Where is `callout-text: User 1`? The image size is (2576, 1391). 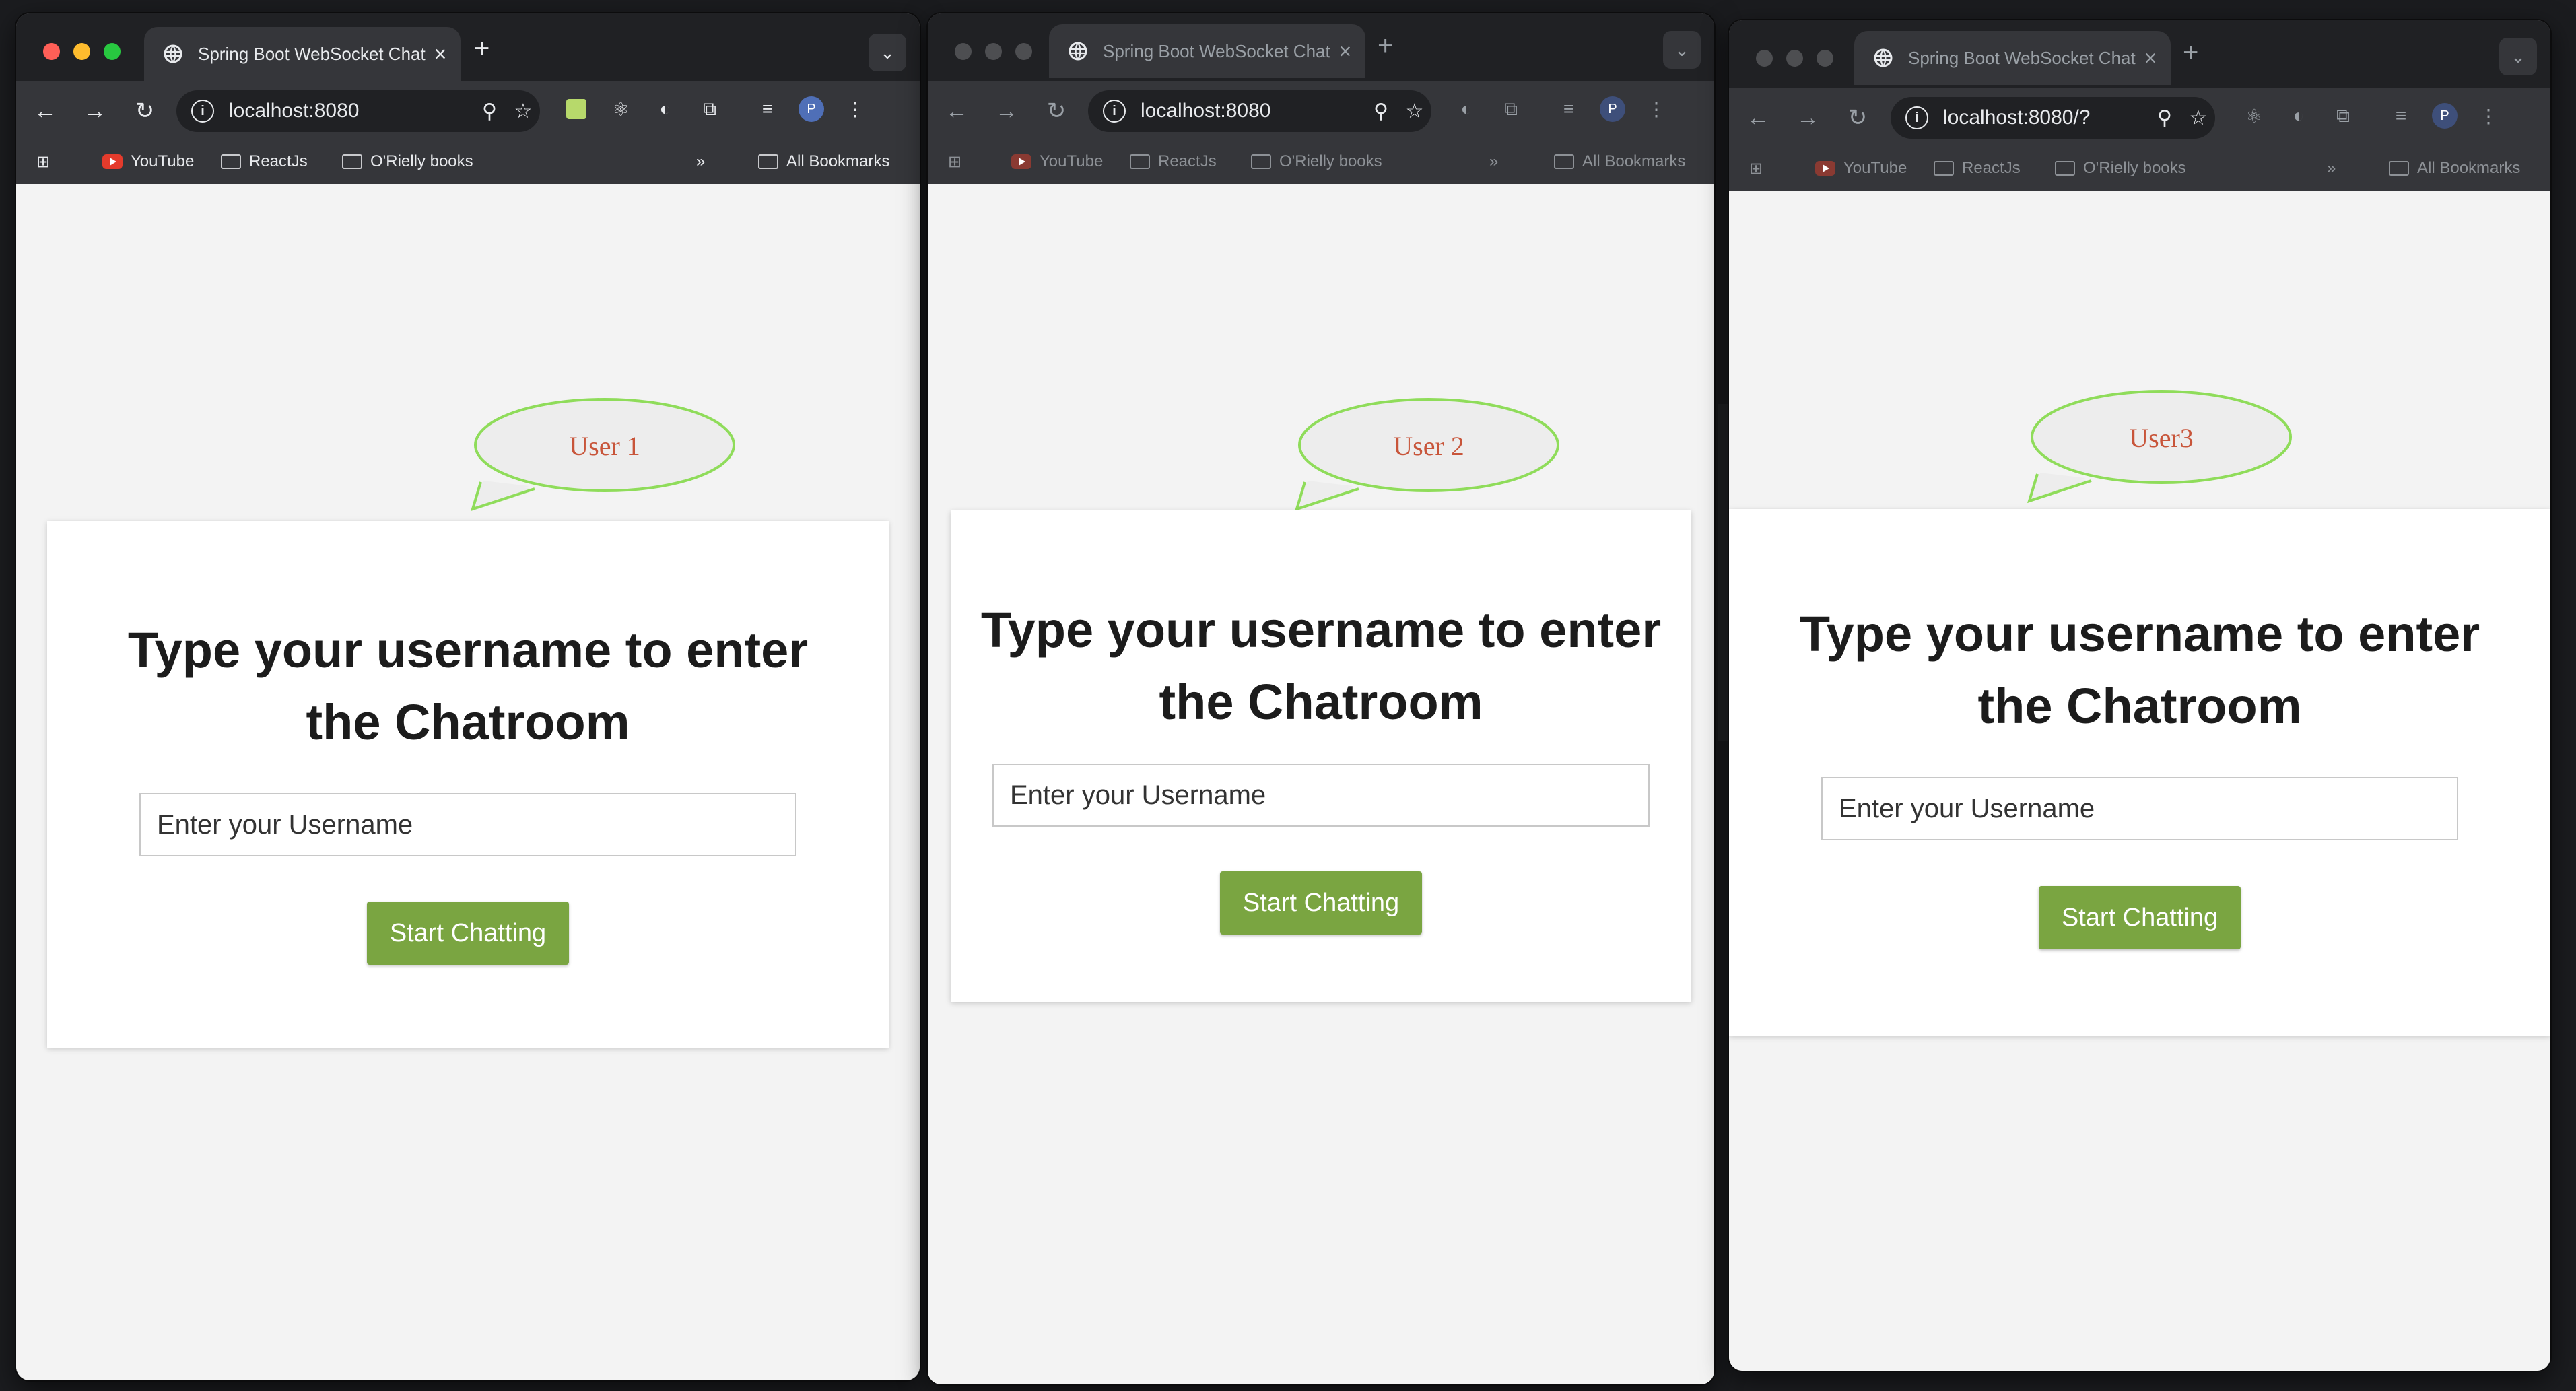
callout-text: User 1 is located at coordinates (604, 446).